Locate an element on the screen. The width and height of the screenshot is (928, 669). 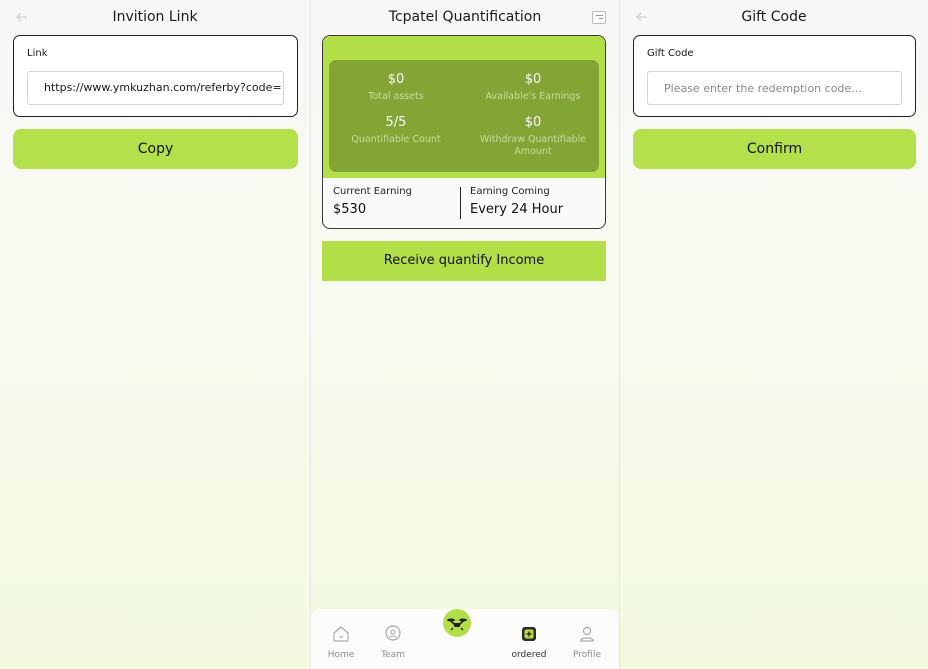
gift-topbar: Gift Code is located at coordinates (774, 17).